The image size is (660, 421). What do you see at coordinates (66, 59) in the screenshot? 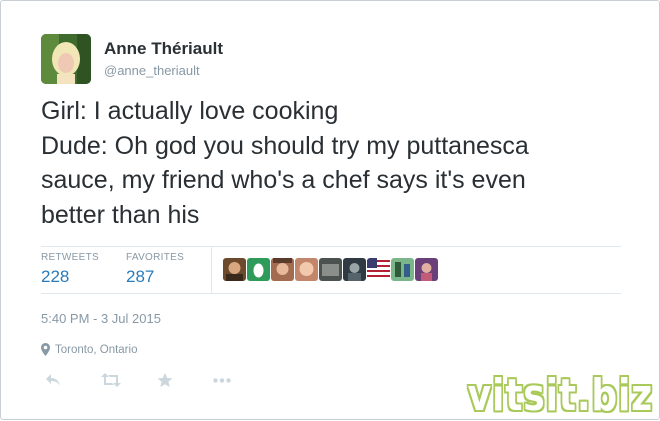
I see `author-avatar` at bounding box center [66, 59].